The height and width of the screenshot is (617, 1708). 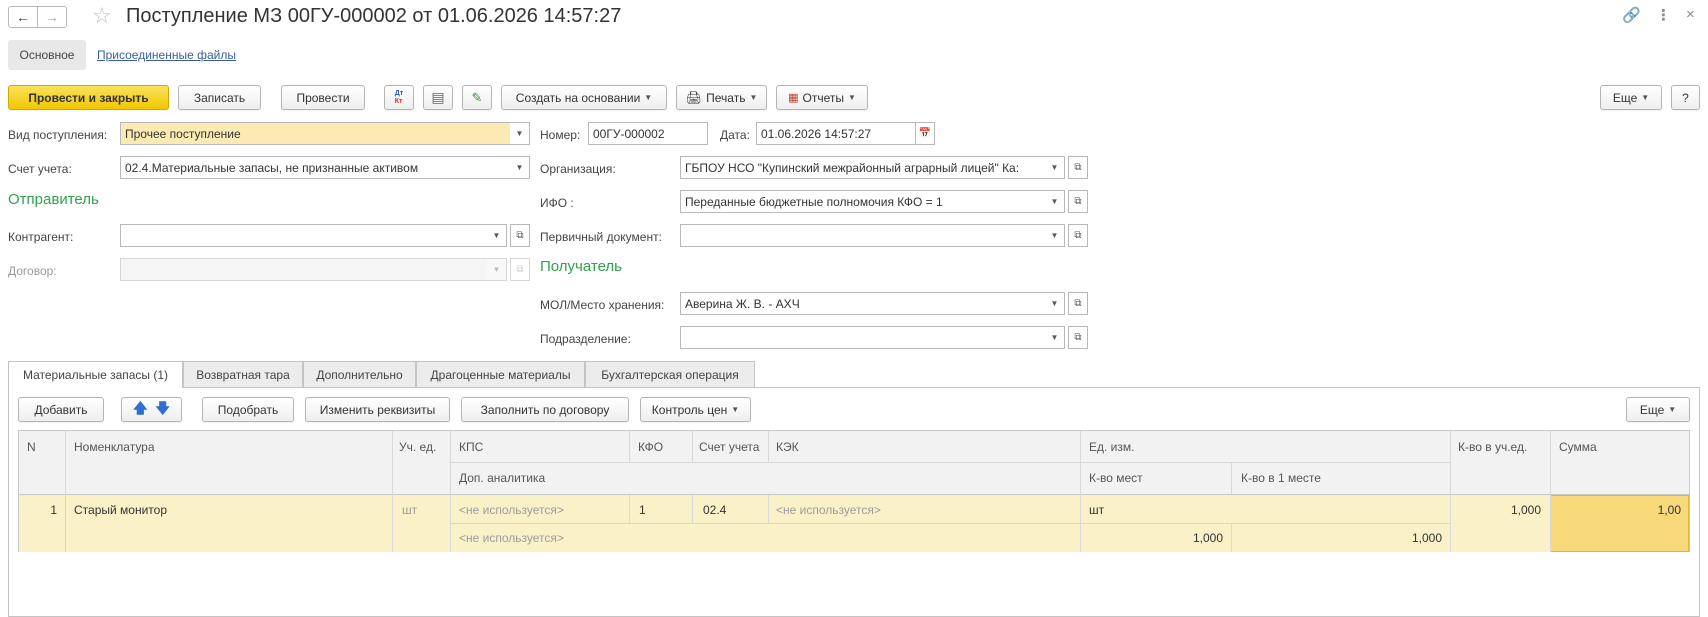 What do you see at coordinates (520, 269) in the screenshot?
I see `contract-open-button: ⧉` at bounding box center [520, 269].